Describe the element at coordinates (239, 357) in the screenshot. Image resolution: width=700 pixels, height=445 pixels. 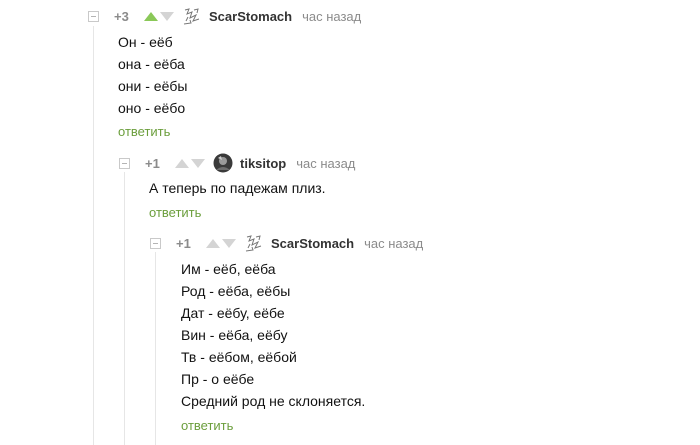
I see `comment-line: Тв - еёбом, еёбой` at that location.